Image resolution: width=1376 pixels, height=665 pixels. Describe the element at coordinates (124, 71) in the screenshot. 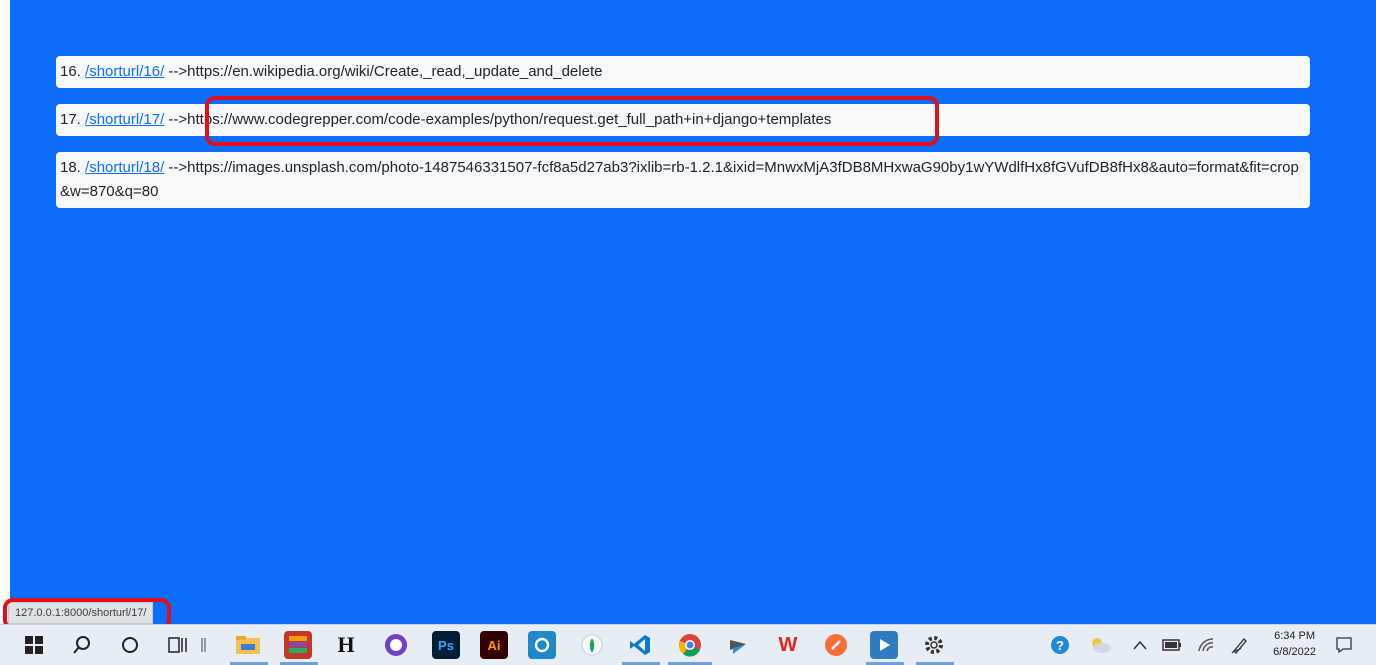

I see `shorturl-link: /shorturl/16/` at that location.